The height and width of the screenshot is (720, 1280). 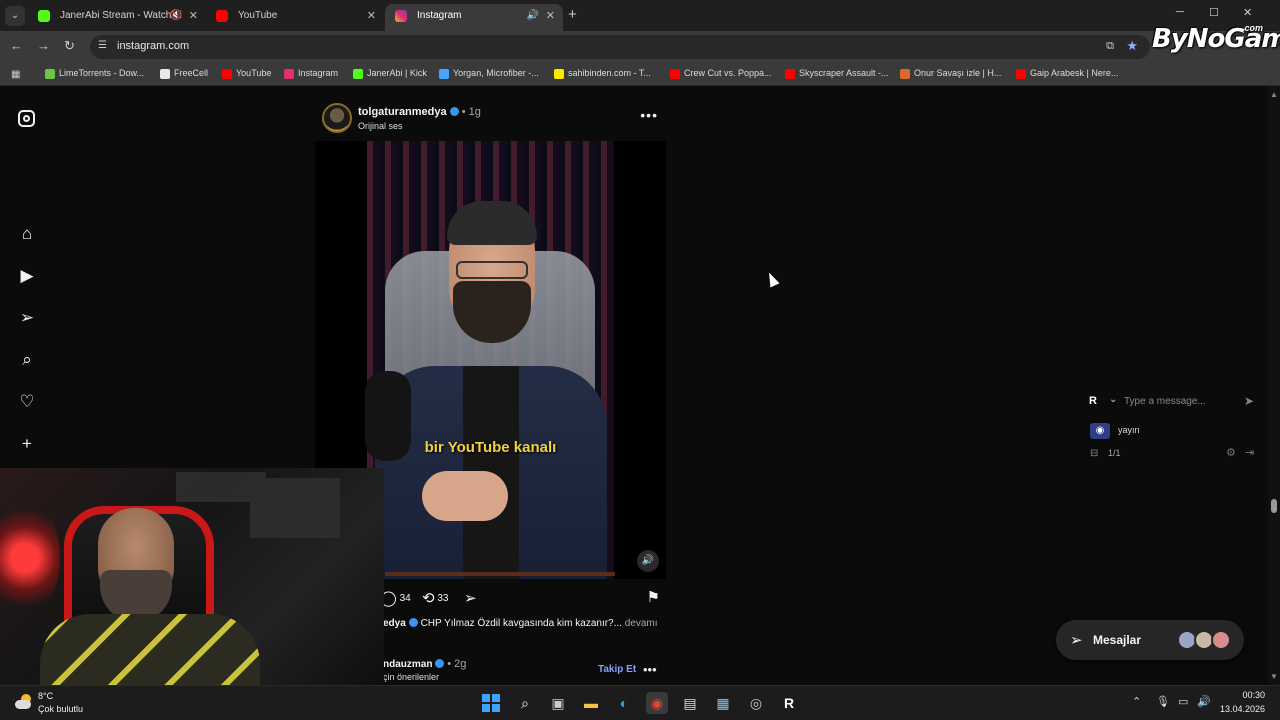 I want to click on network-app-icon: ▦, so click(x=723, y=703).